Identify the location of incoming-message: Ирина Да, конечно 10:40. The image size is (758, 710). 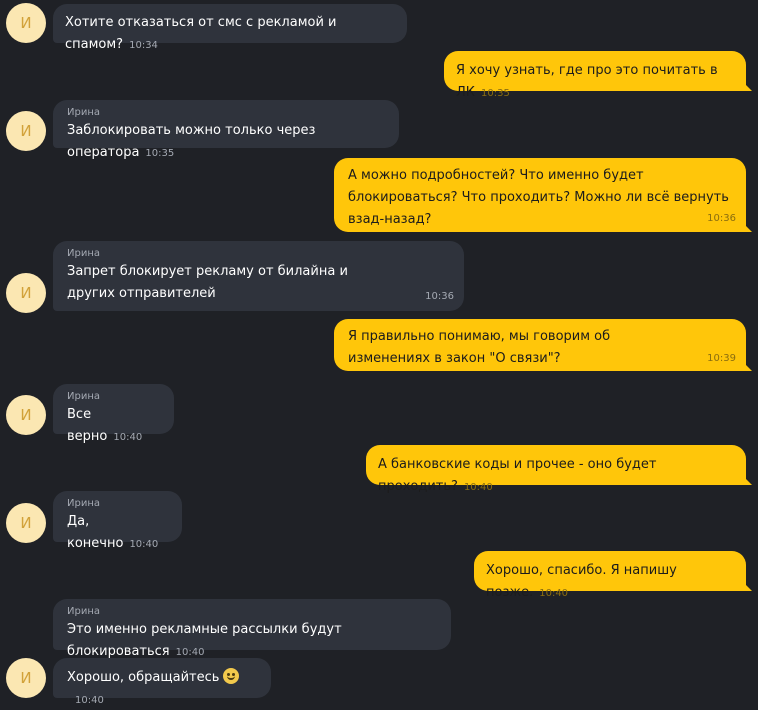
(117, 521).